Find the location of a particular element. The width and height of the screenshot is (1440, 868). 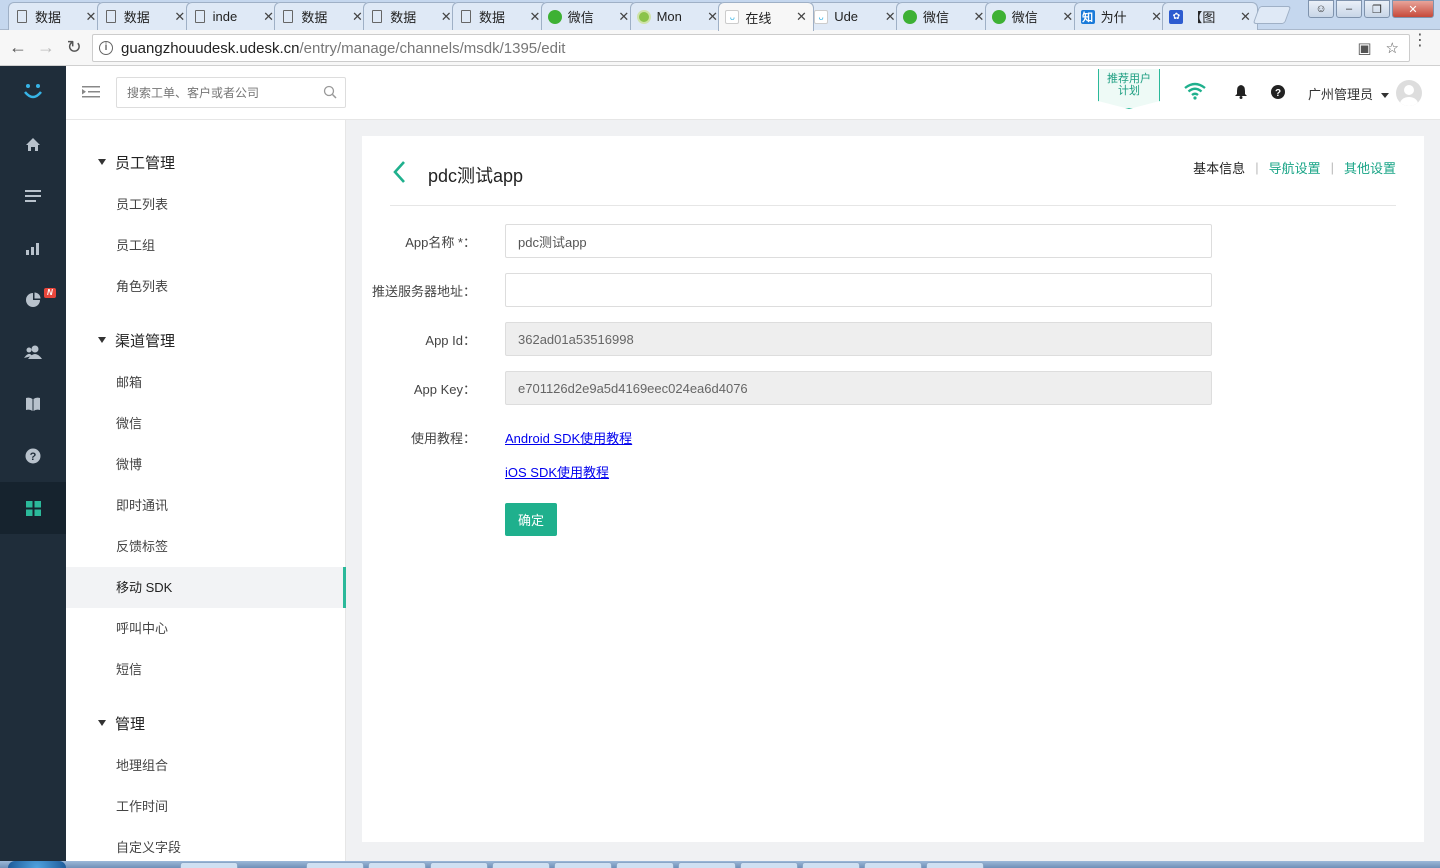

sidenav-item: 短信 is located at coordinates (205, 669).